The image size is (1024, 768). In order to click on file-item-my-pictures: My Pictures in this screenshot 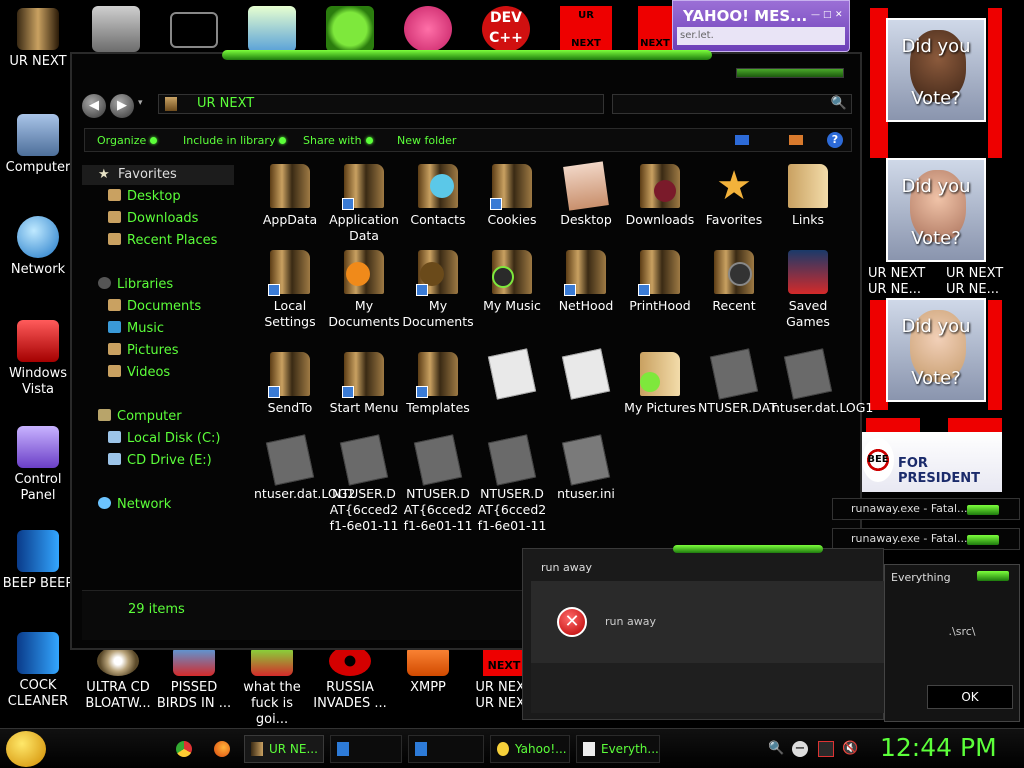, I will do `click(660, 384)`.